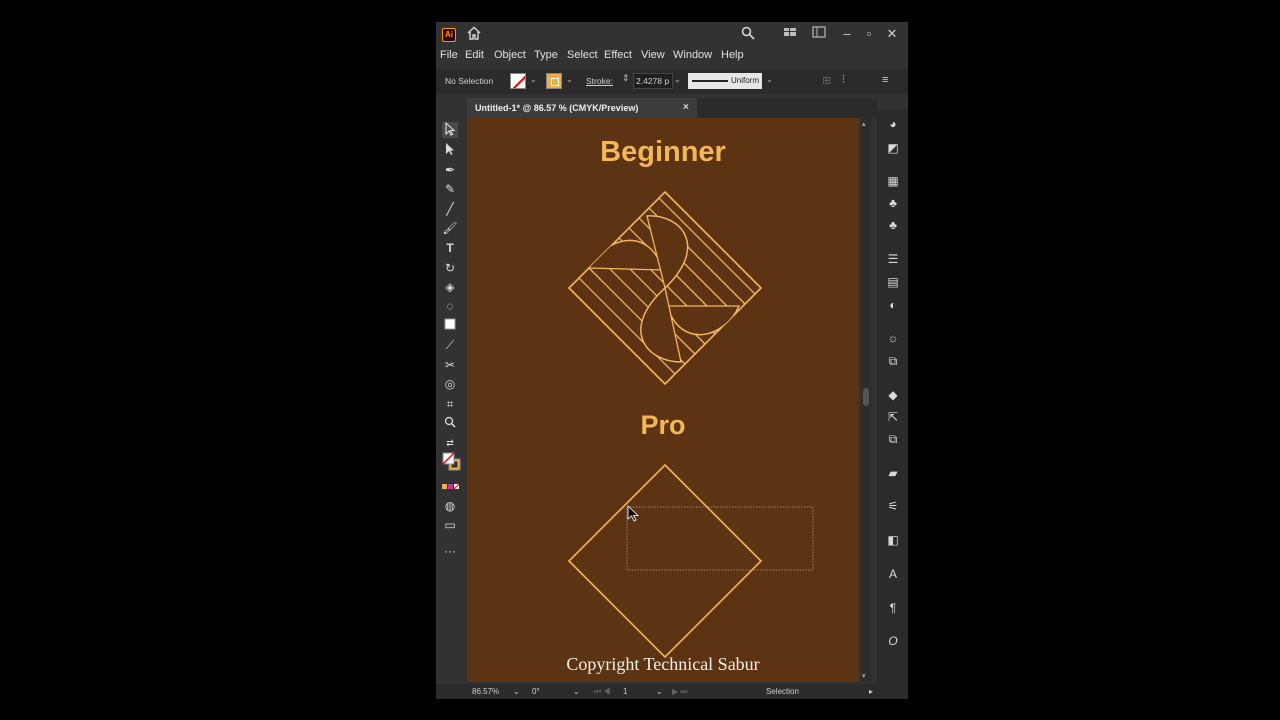 The width and height of the screenshot is (1280, 720). I want to click on screen-mode-icon: ▭, so click(450, 525).